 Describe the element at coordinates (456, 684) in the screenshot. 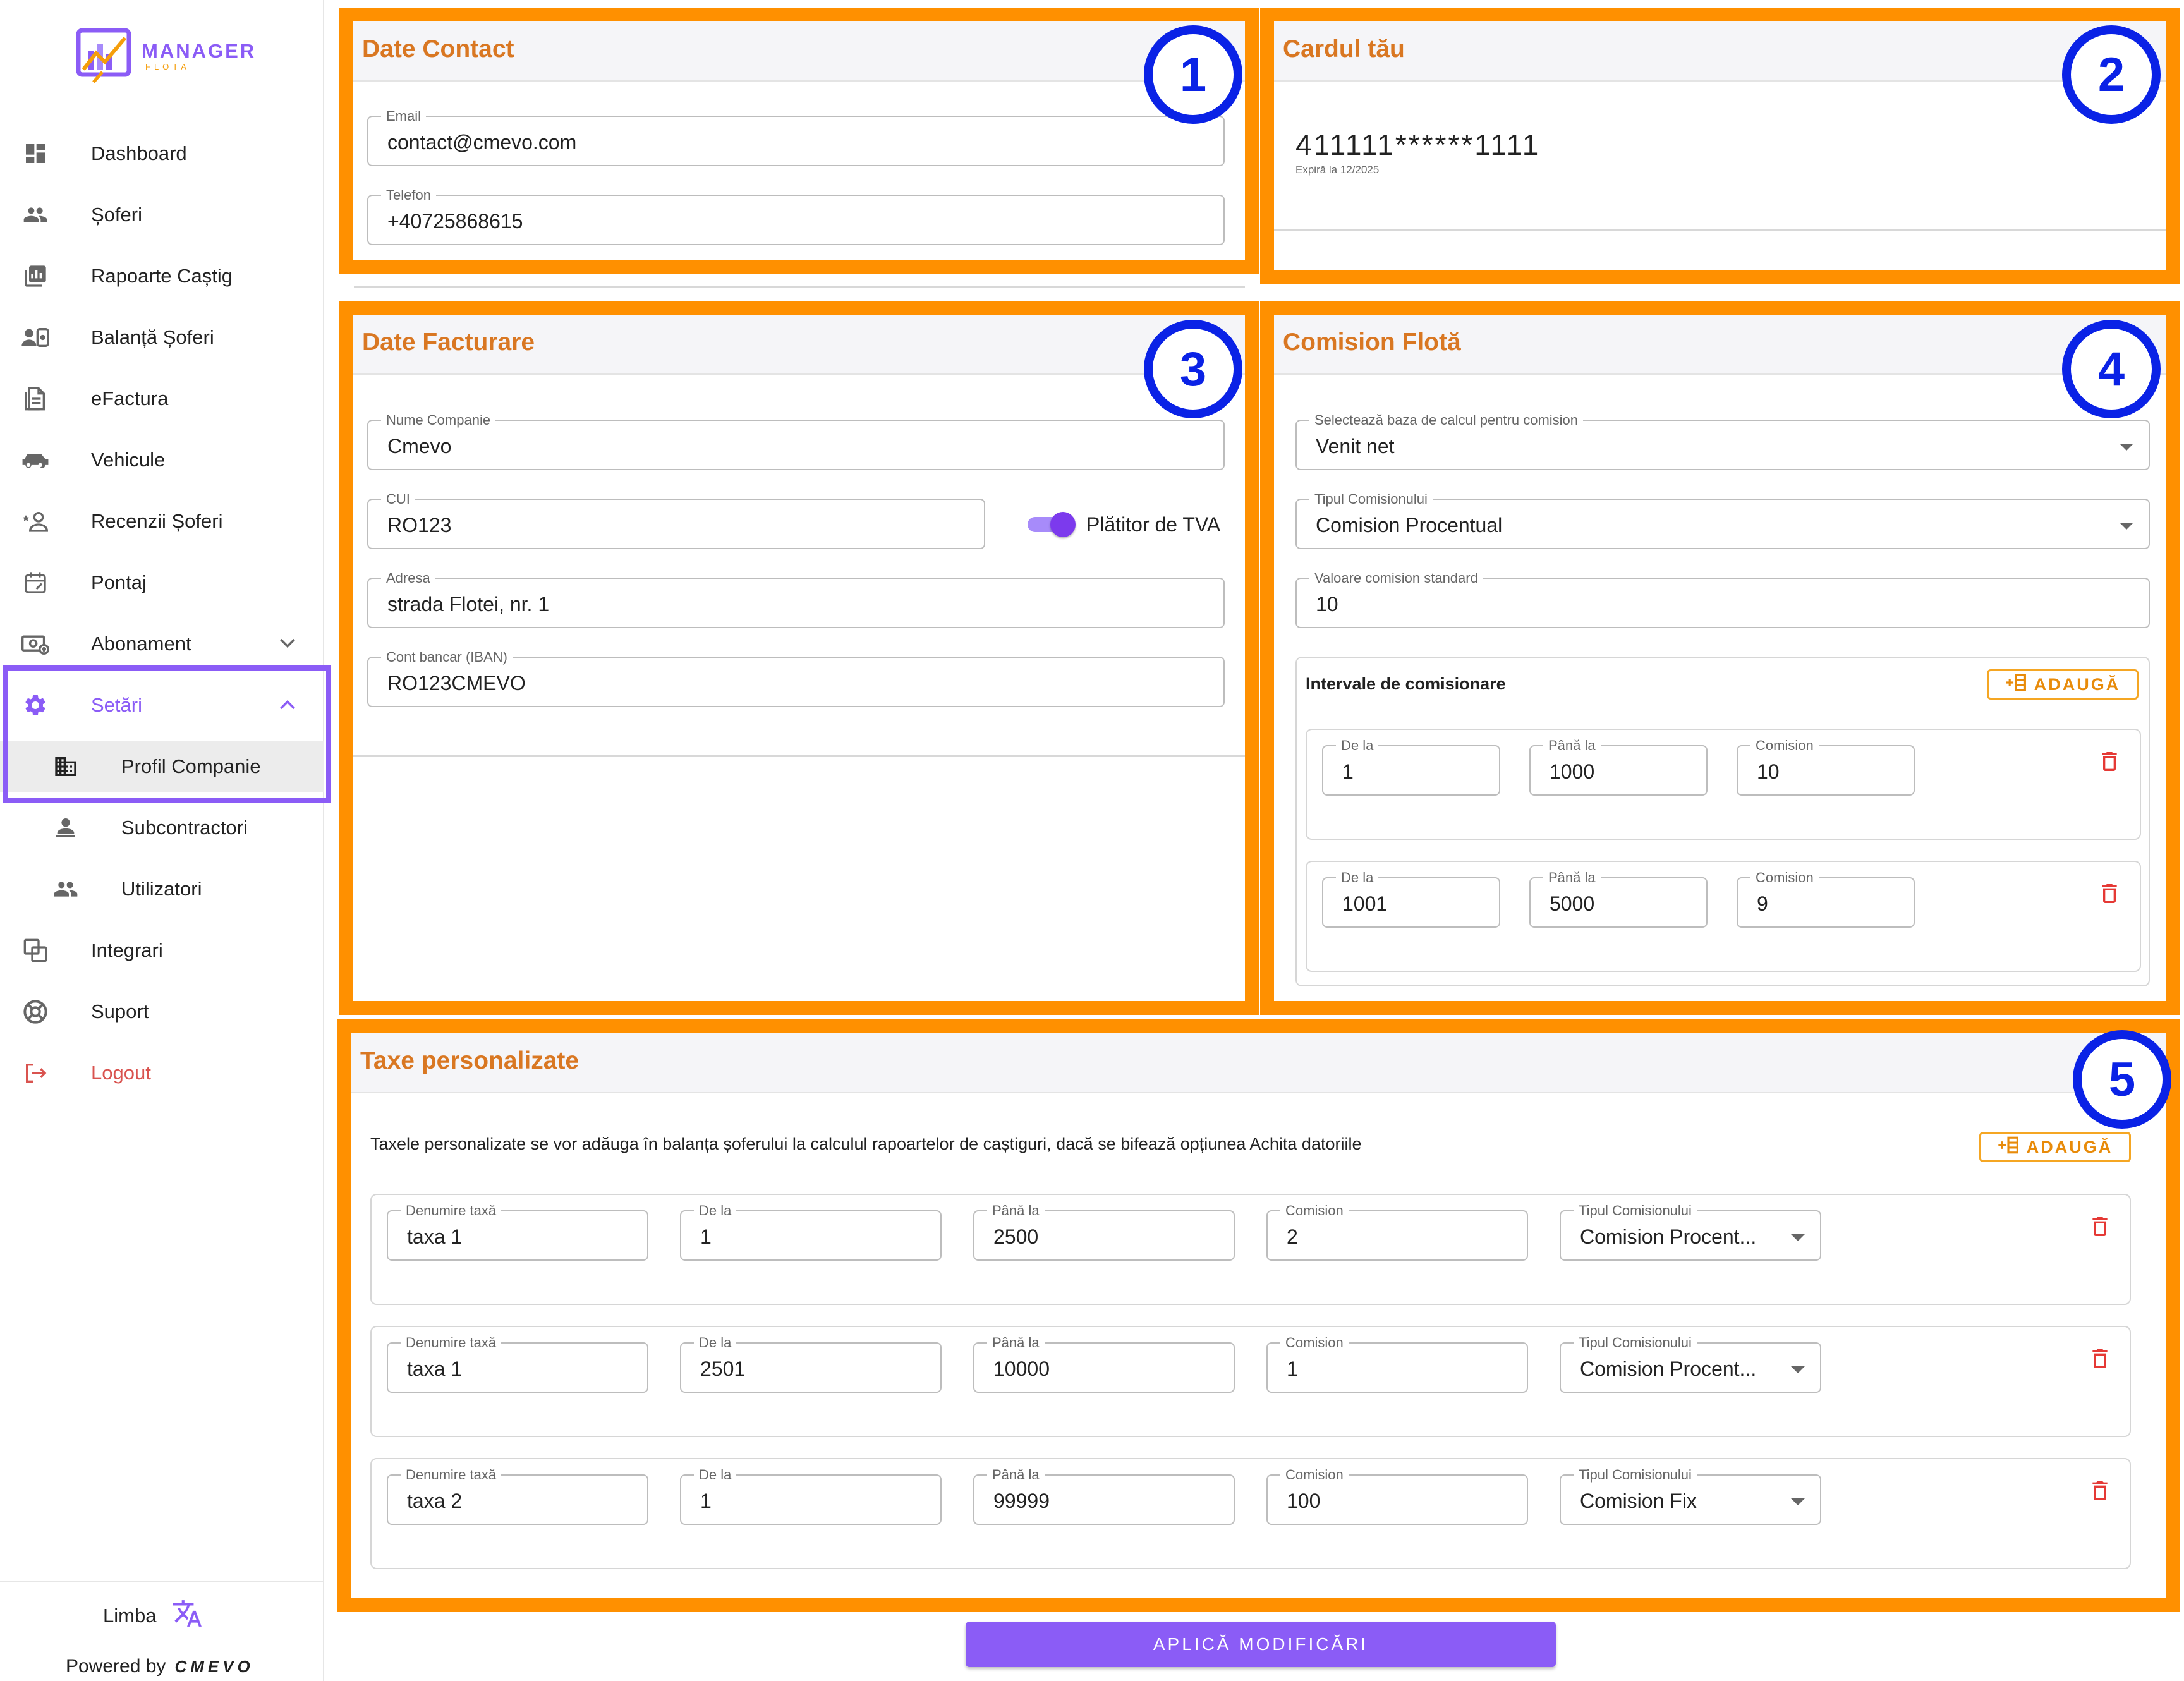

I see `iban-value: RO123CMEVO` at that location.